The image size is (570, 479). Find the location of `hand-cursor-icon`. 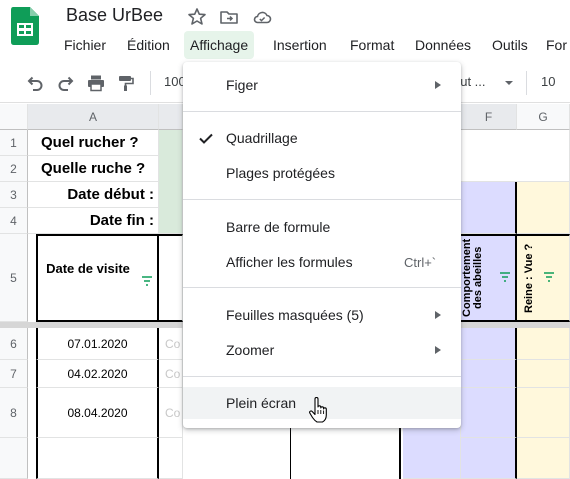

hand-cursor-icon is located at coordinates (318, 410).